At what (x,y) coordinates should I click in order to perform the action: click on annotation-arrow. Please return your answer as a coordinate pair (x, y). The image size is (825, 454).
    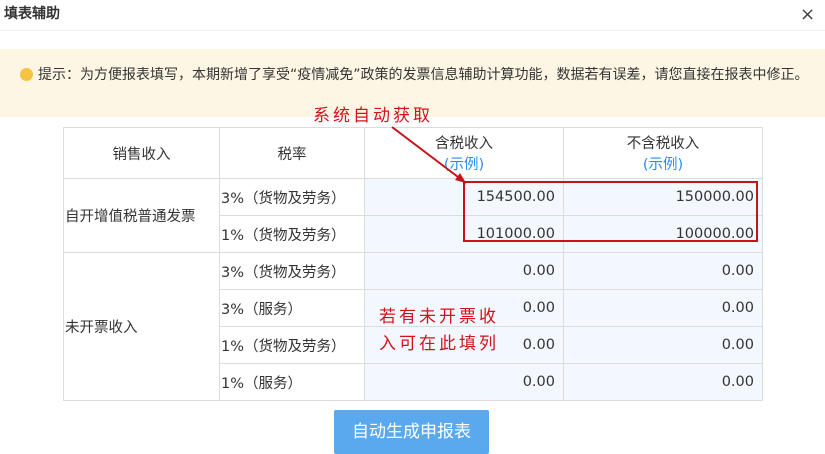
    Looking at the image, I should click on (429, 155).